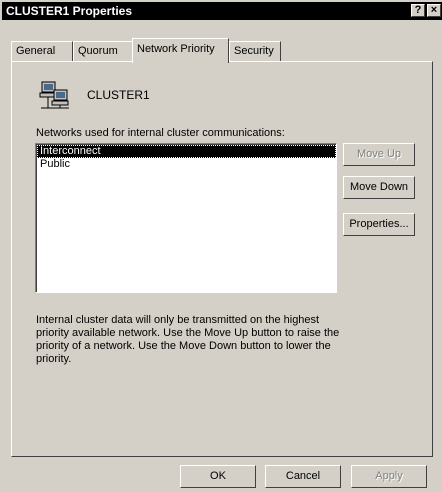  I want to click on tab-network-priority-label: Network Priority, so click(176, 49).